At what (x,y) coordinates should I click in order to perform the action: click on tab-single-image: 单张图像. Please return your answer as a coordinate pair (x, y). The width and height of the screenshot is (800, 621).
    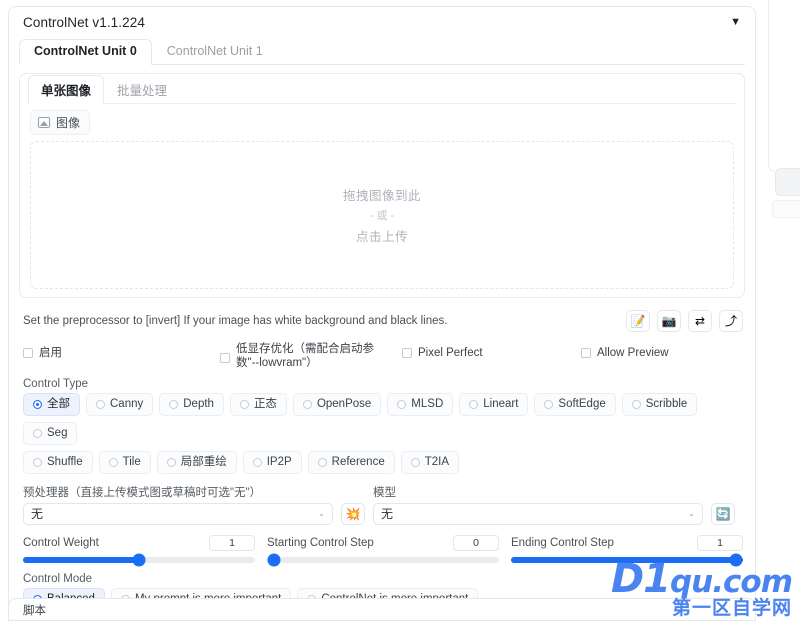
    Looking at the image, I should click on (66, 89).